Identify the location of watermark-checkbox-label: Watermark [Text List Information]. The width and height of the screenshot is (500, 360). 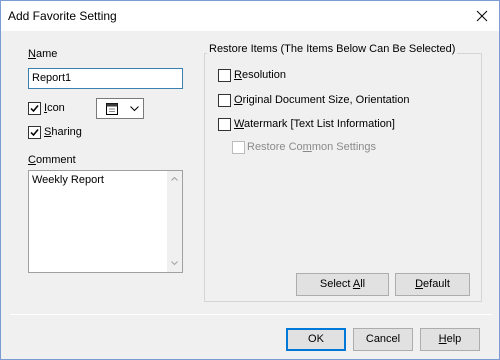
(314, 124).